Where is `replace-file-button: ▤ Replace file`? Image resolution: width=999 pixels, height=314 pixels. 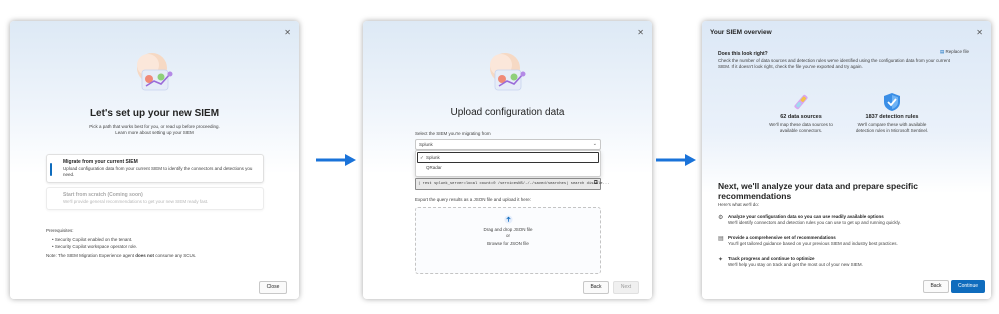 replace-file-button: ▤ Replace file is located at coordinates (954, 52).